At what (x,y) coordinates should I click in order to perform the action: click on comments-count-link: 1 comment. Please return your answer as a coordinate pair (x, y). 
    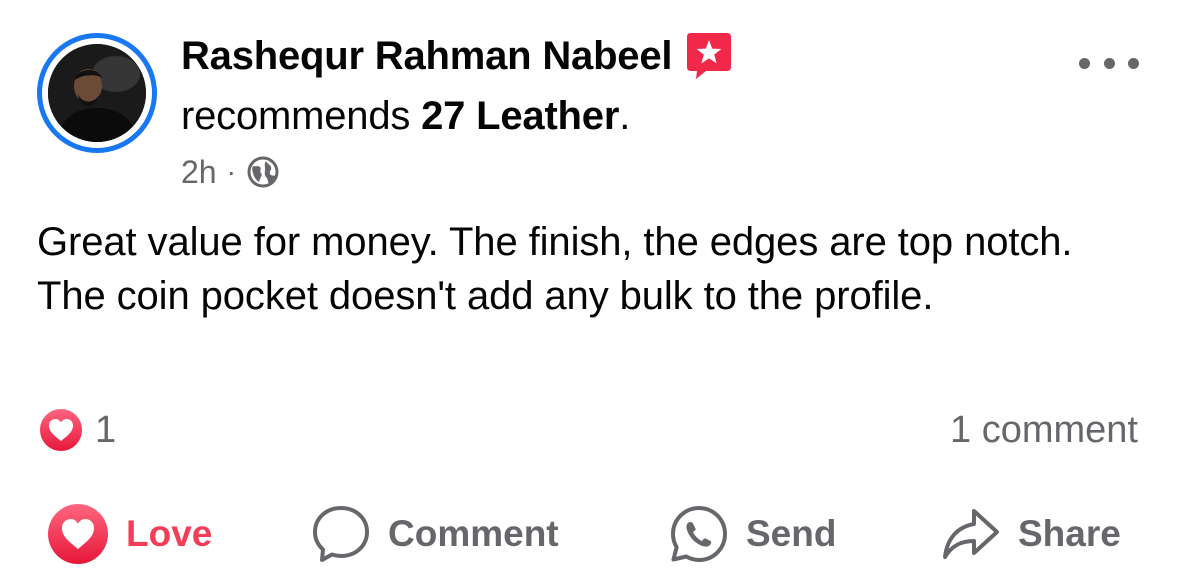
    Looking at the image, I should click on (1044, 430).